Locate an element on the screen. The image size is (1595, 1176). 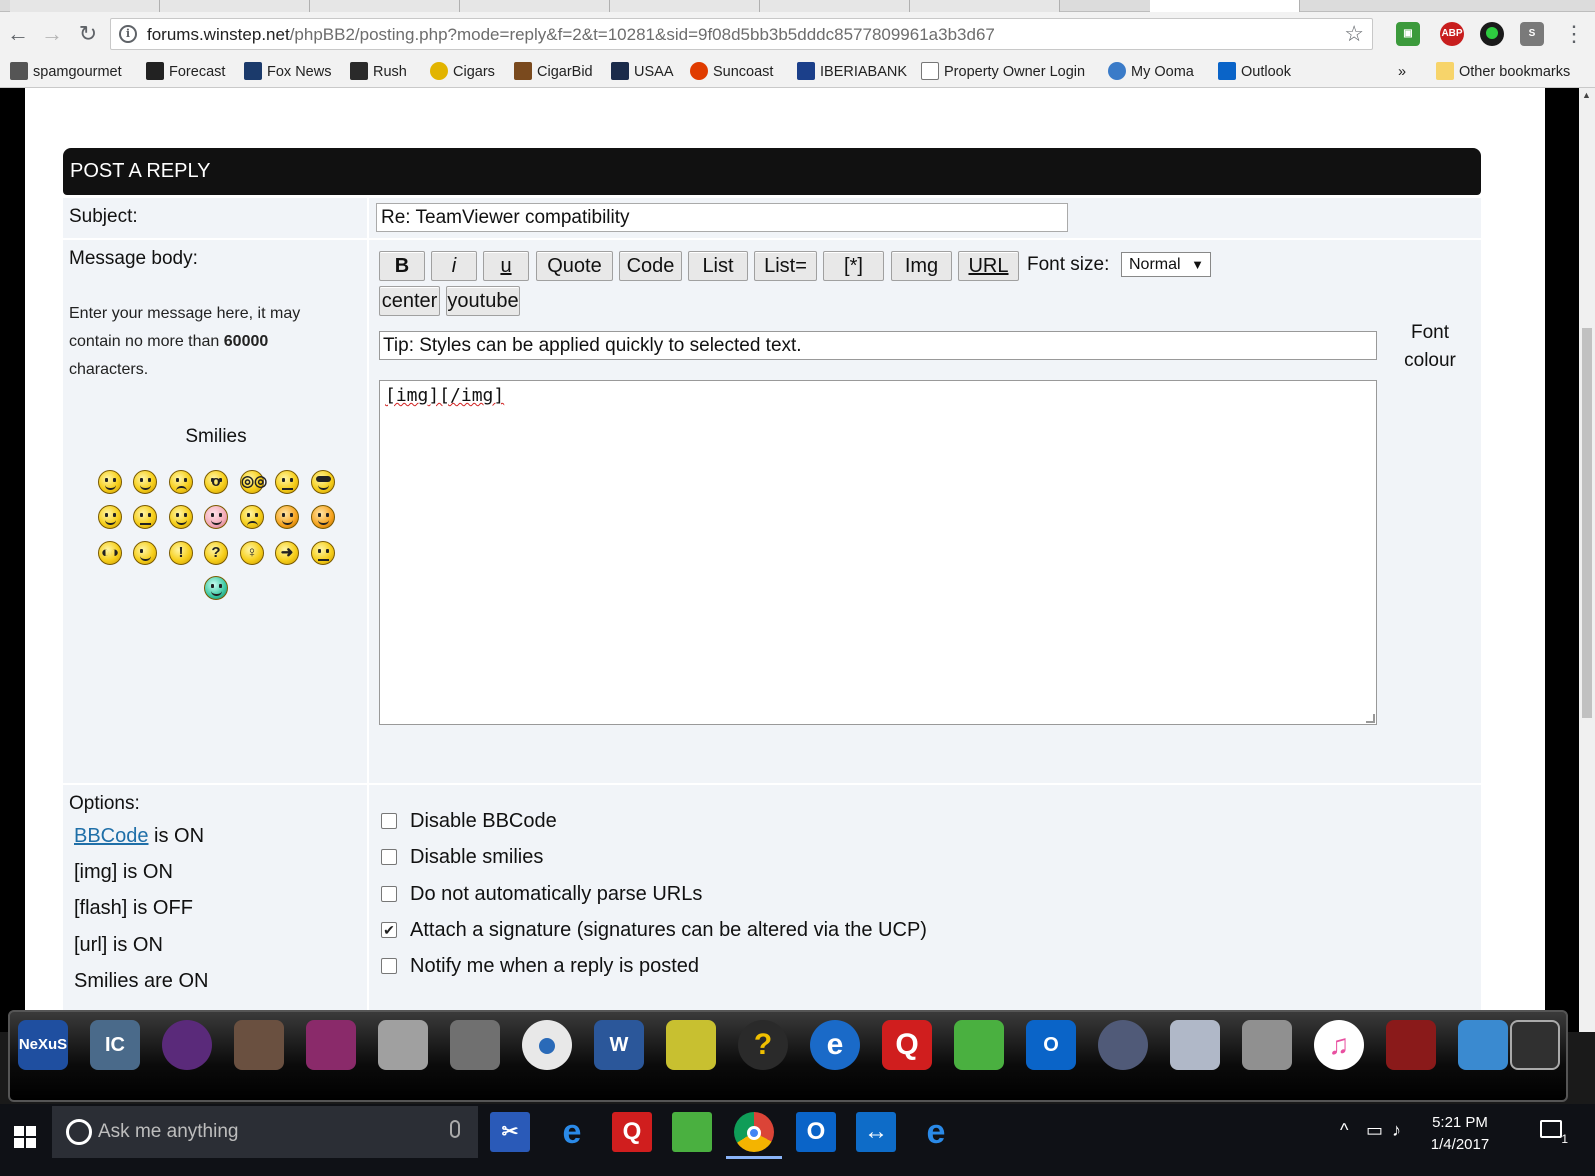
window-icon is located at coordinates (1483, 1045).